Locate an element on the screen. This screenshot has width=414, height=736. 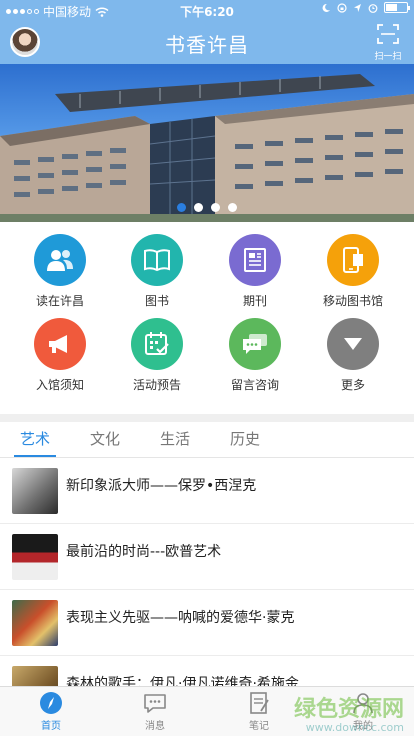
moon-icon is located at coordinates (326, 7).